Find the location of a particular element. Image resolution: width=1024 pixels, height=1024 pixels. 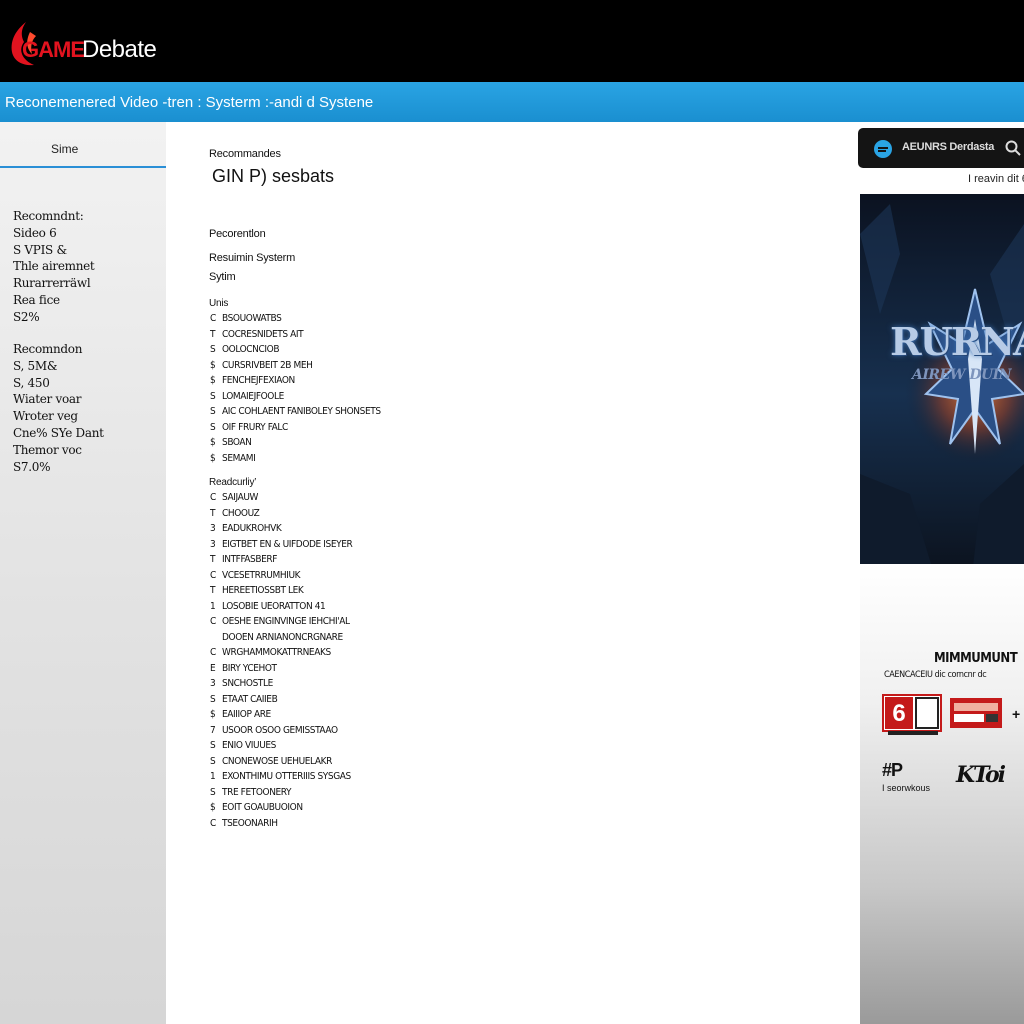

spec-row-text: USOOR OSOO GEMISSTAAO is located at coordinates (280, 730).